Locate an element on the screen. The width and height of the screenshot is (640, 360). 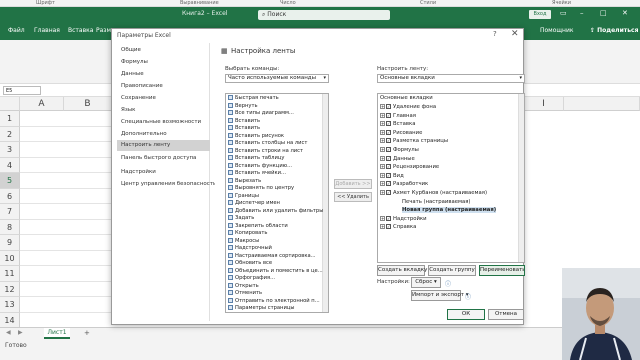
nav-item-trust-center: Центр управления безопасностью is located at coordinates (171, 184).